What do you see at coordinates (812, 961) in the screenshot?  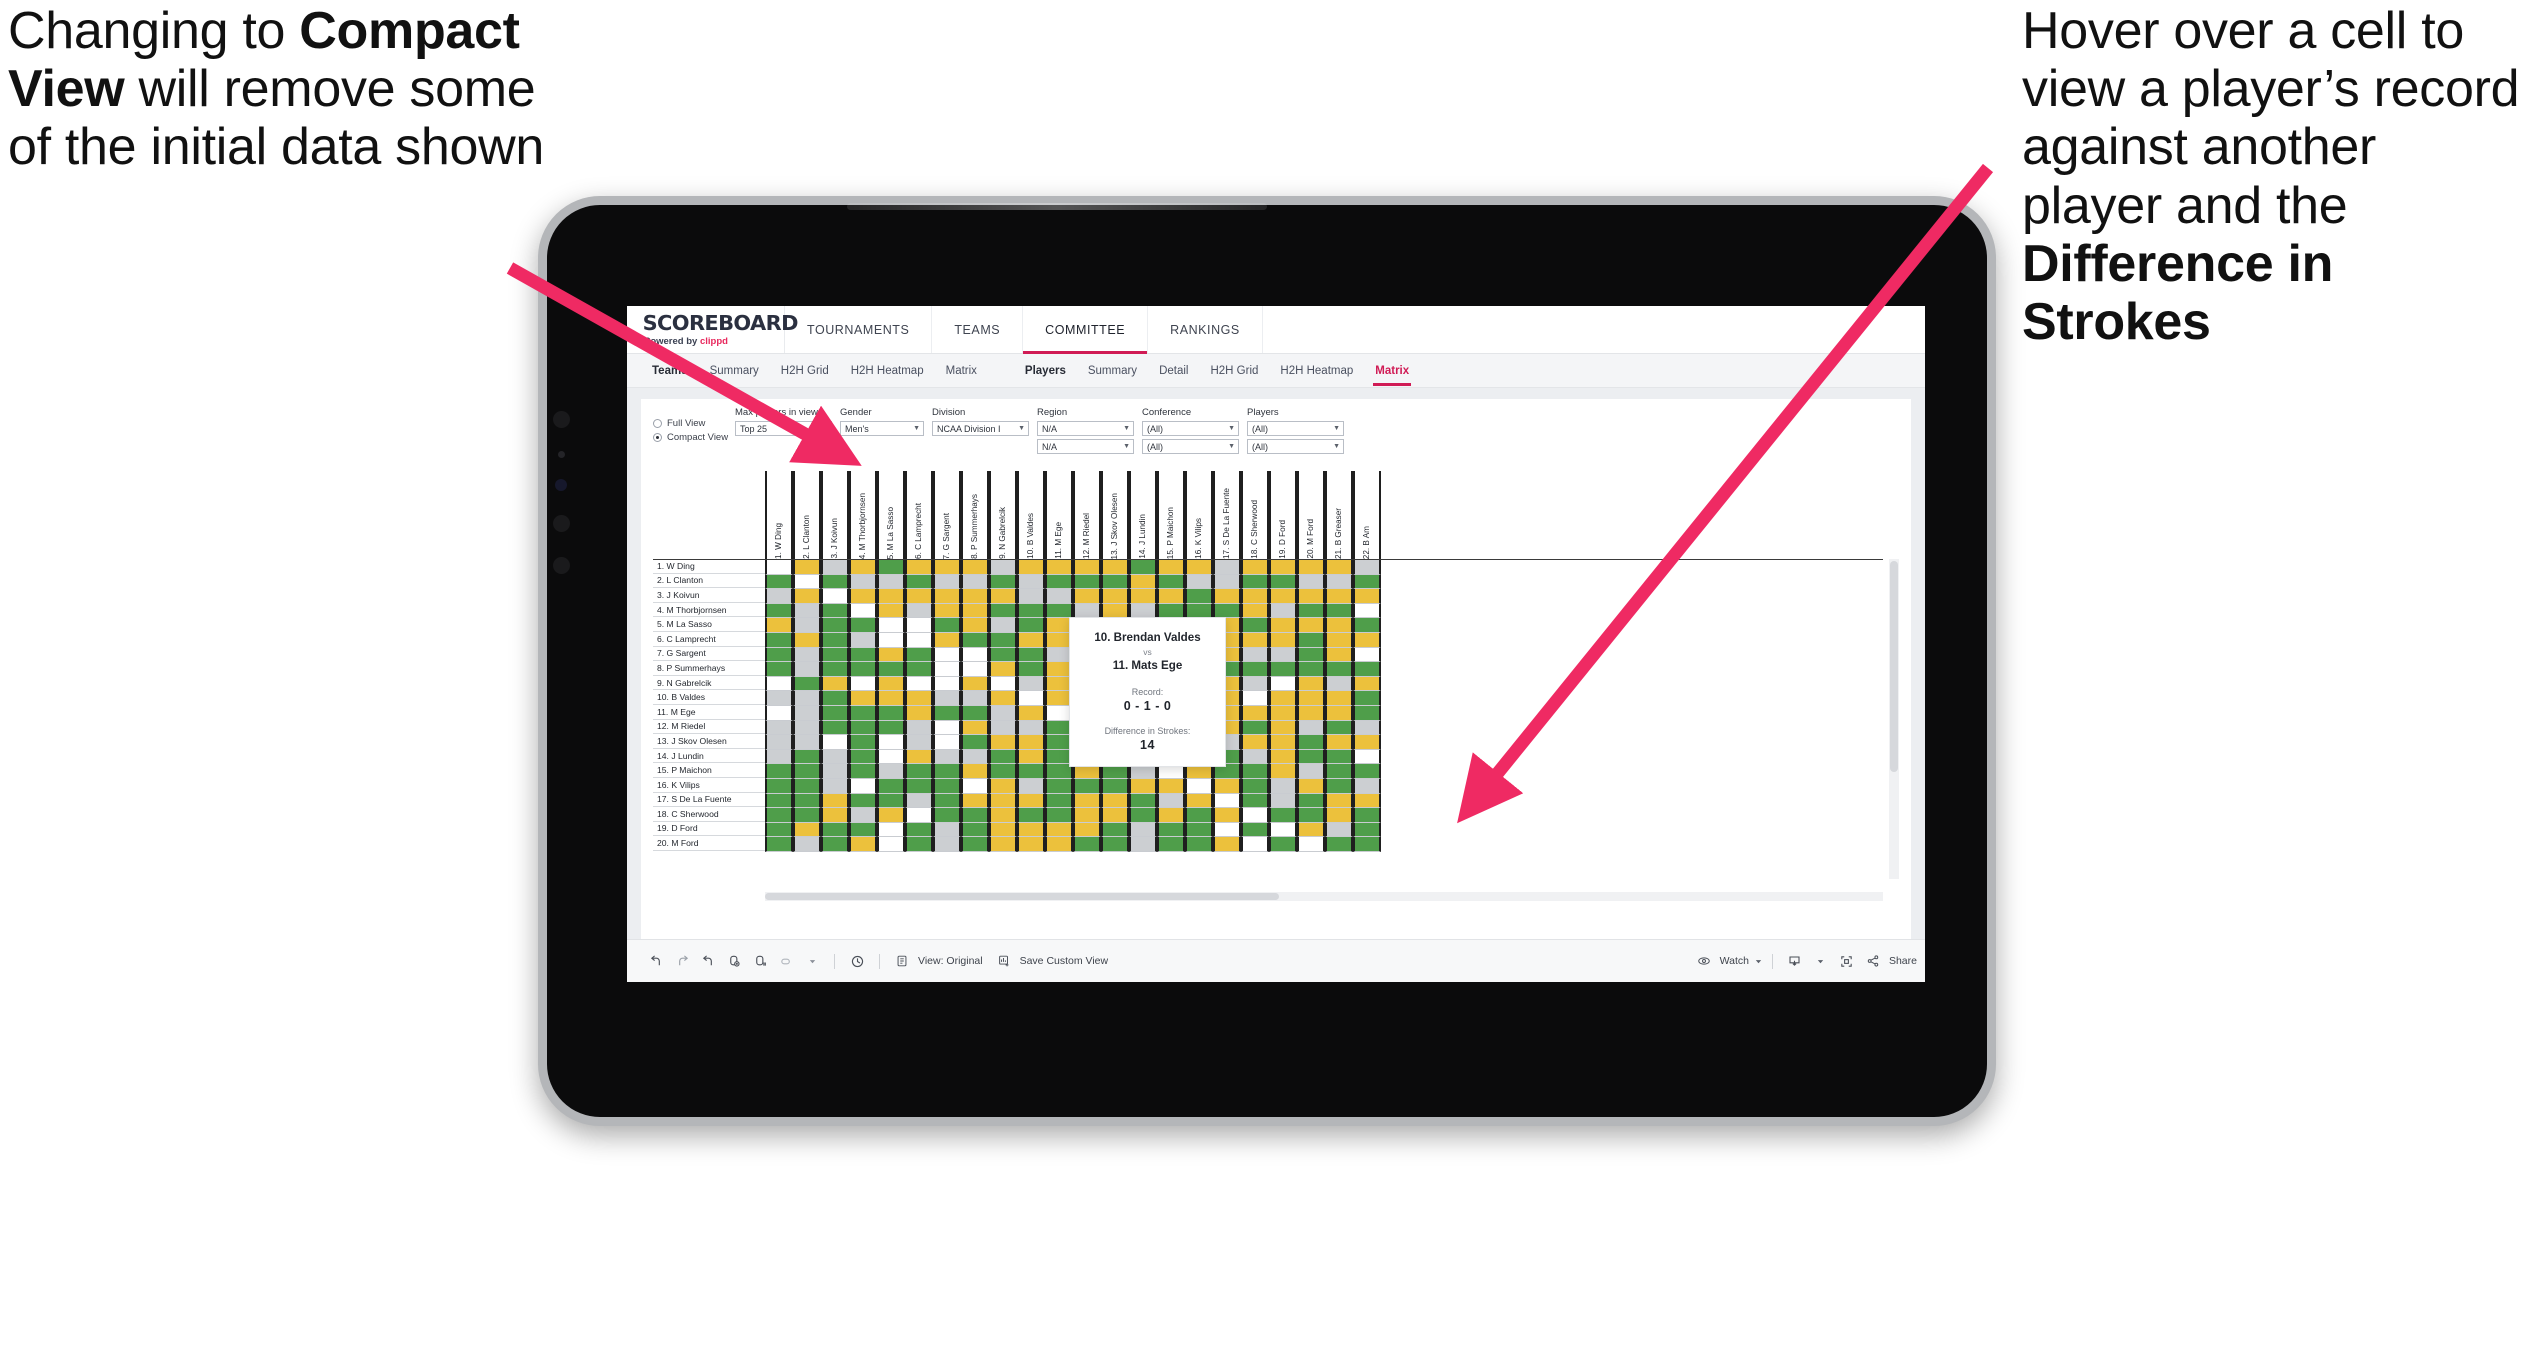 I see `shape-caret-icon` at bounding box center [812, 961].